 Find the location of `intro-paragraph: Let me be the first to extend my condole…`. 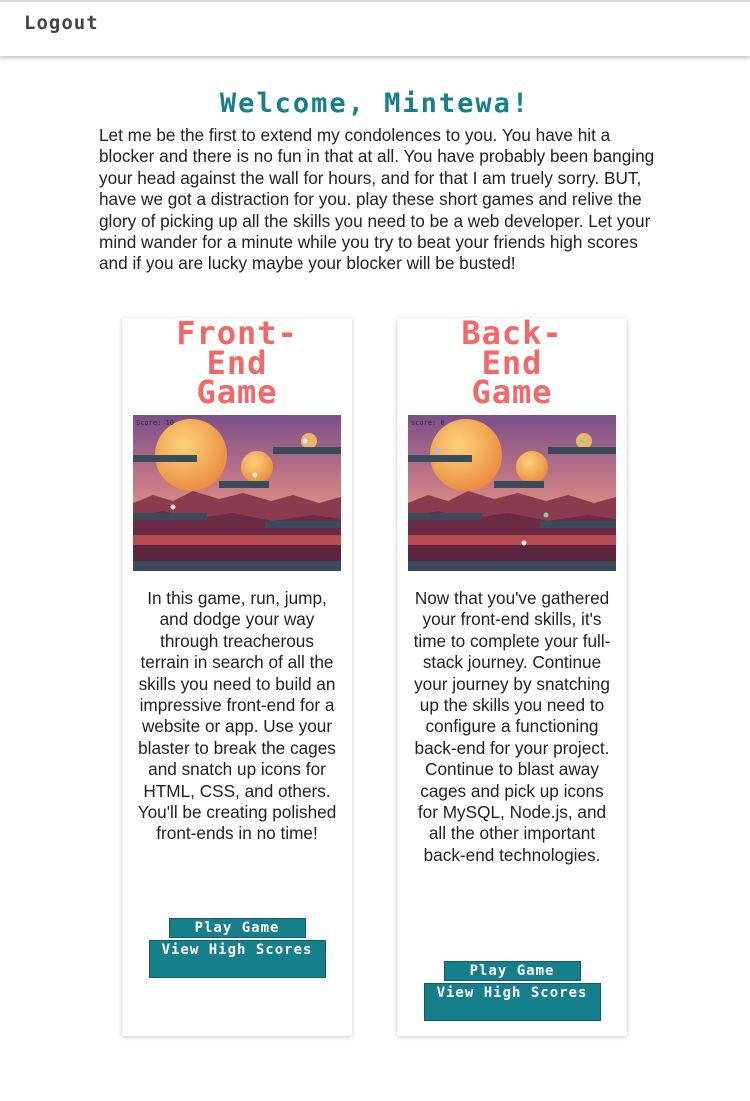

intro-paragraph: Let me be the first to extend my condole… is located at coordinates (377, 199).